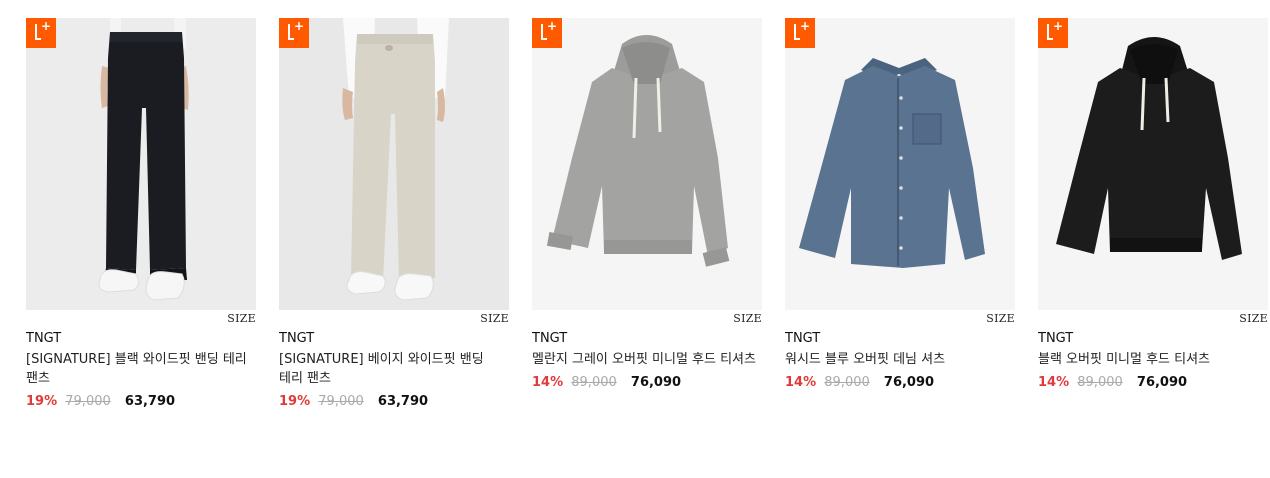 This screenshot has width=1270, height=478. I want to click on product-name: 블랙 오버핏 미니멀 후드 티셔츠, so click(1153, 359).